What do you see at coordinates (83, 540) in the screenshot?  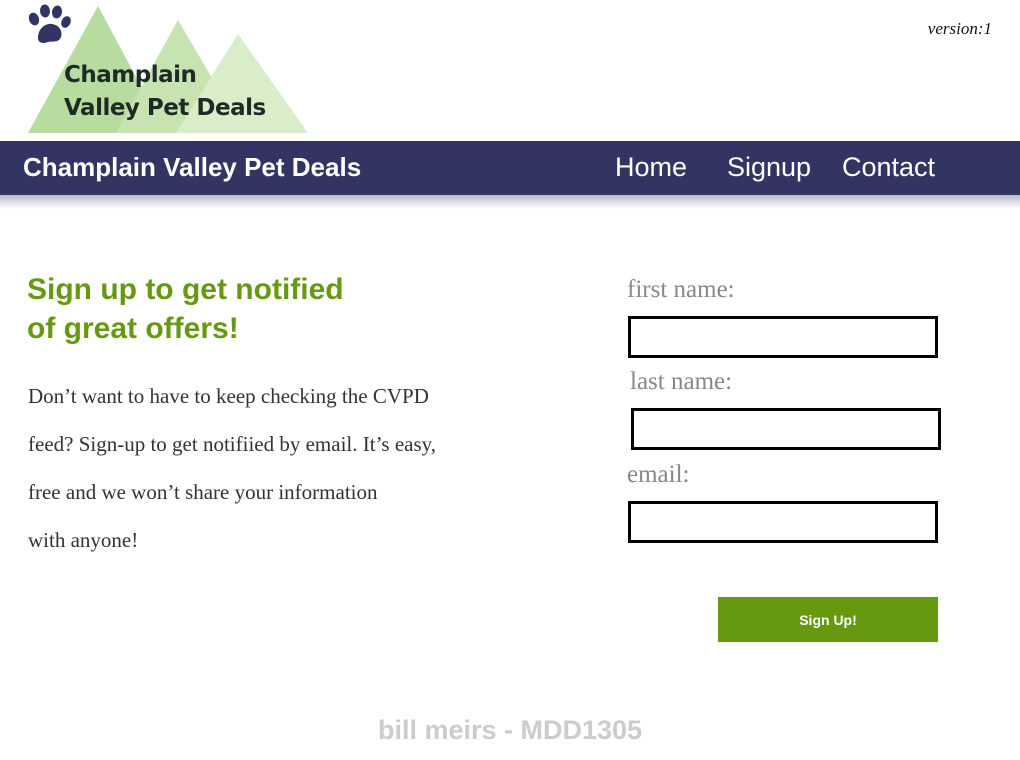 I see `paragraph-line: with anyone!` at bounding box center [83, 540].